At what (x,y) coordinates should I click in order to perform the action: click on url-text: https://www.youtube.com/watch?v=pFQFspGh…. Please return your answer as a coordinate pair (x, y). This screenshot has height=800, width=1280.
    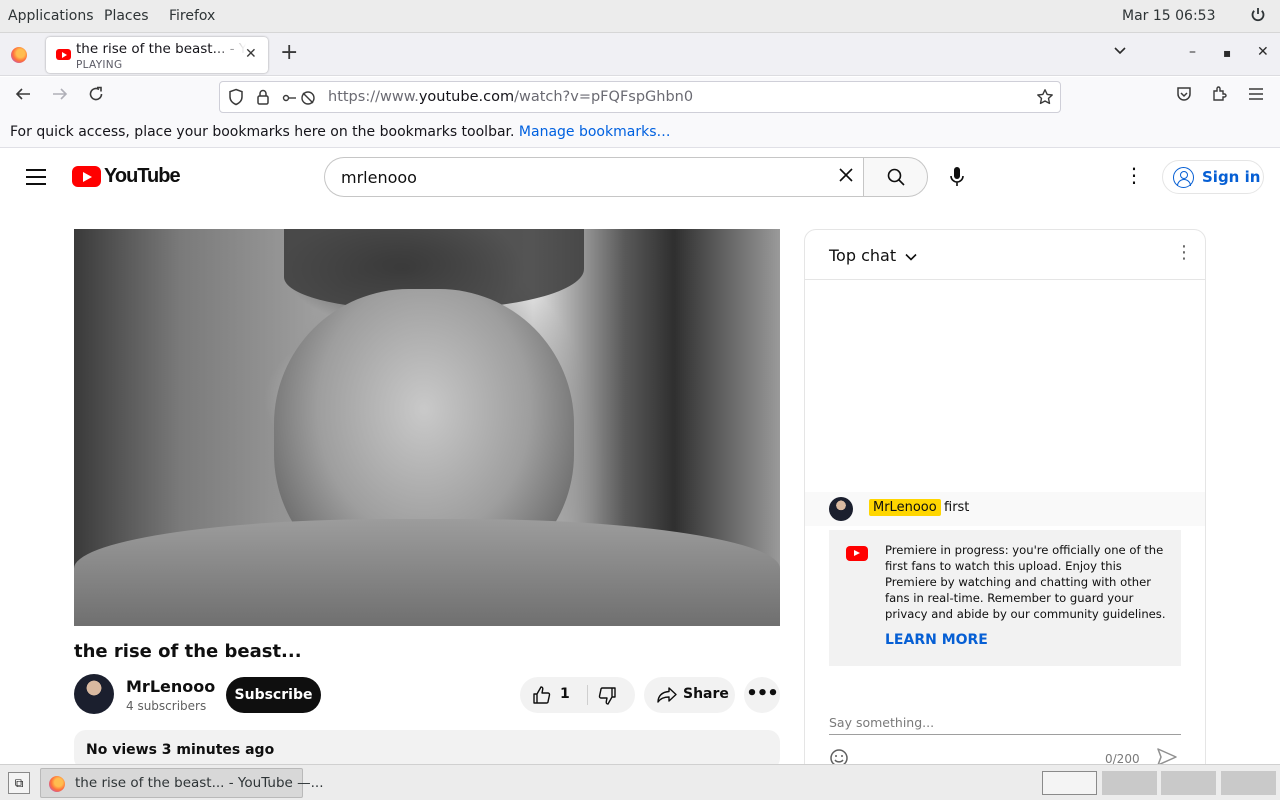
    Looking at the image, I should click on (510, 97).